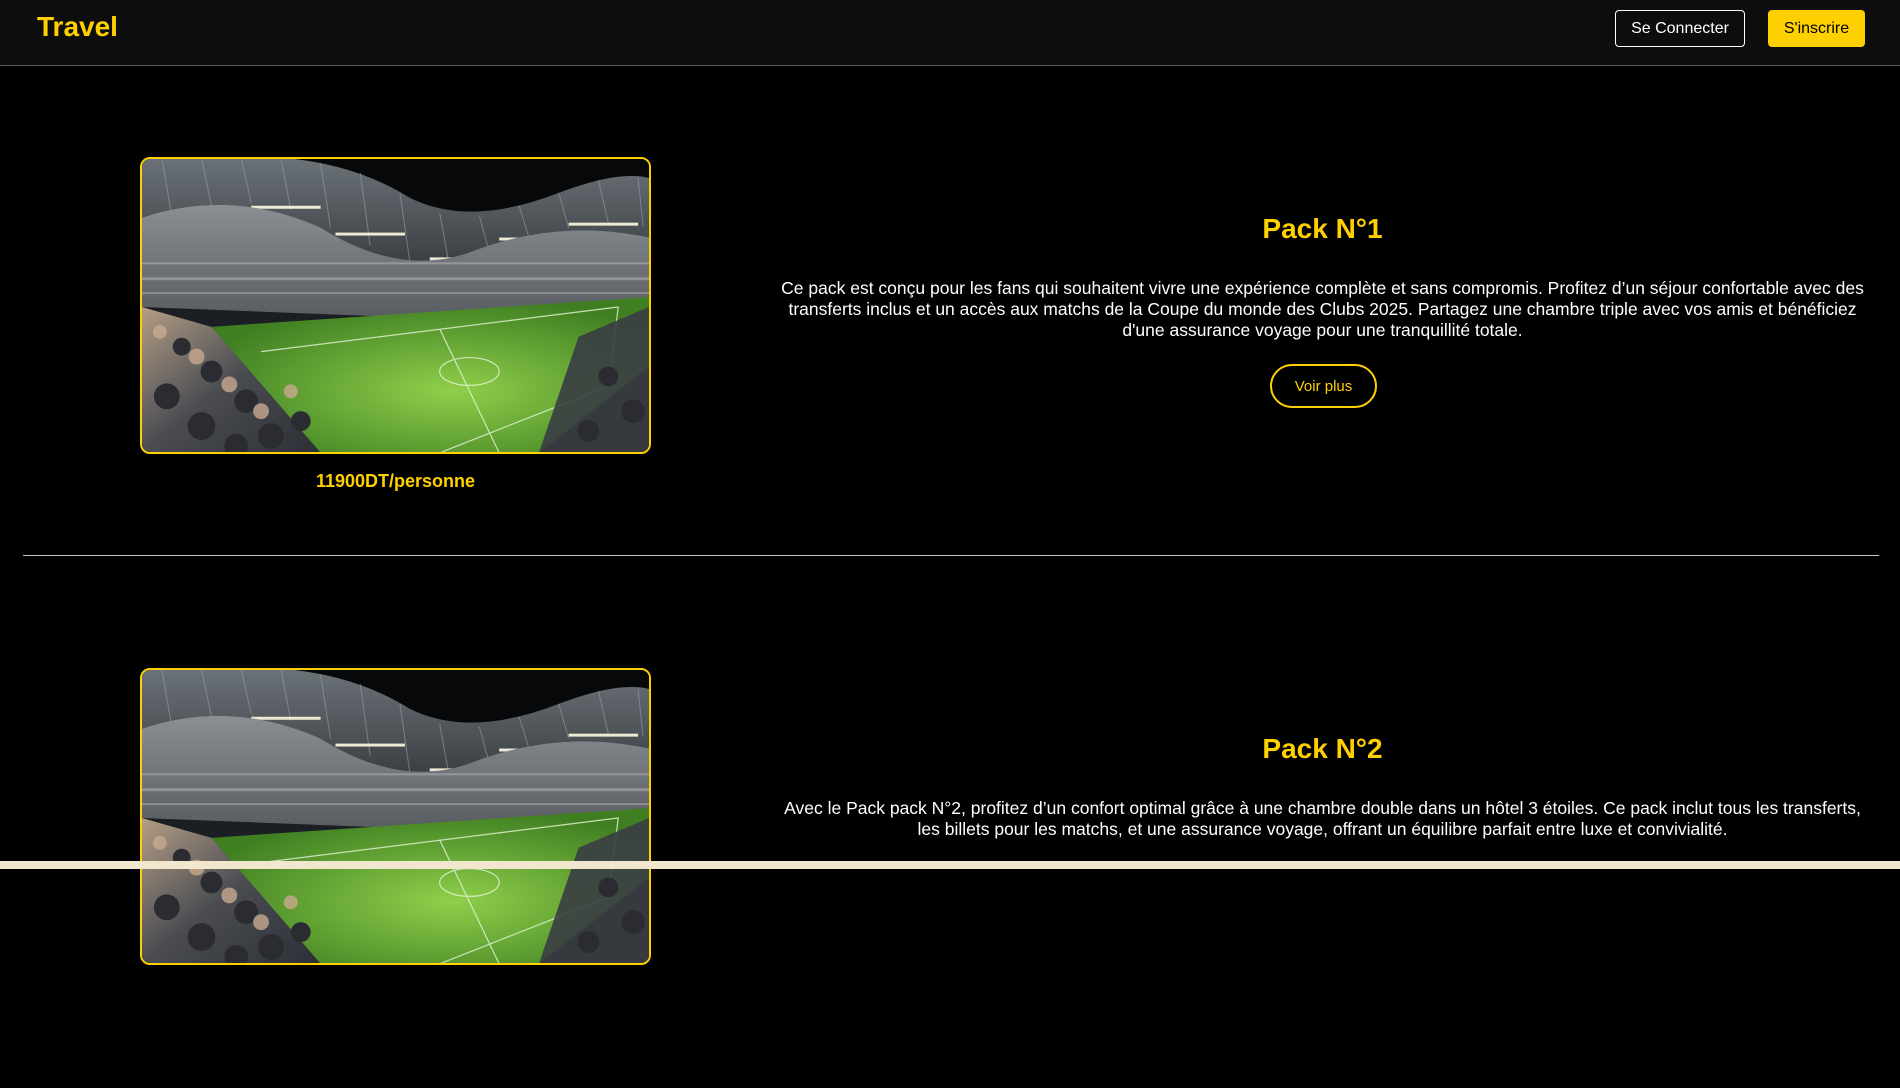  What do you see at coordinates (77, 27) in the screenshot?
I see `brand-logo: Travel` at bounding box center [77, 27].